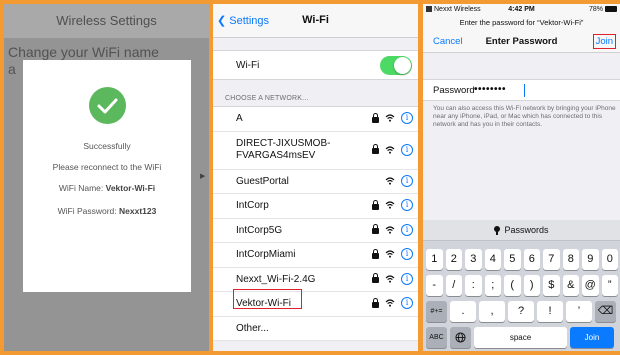 The width and height of the screenshot is (620, 355). I want to click on wifi-toggle, so click(396, 65).